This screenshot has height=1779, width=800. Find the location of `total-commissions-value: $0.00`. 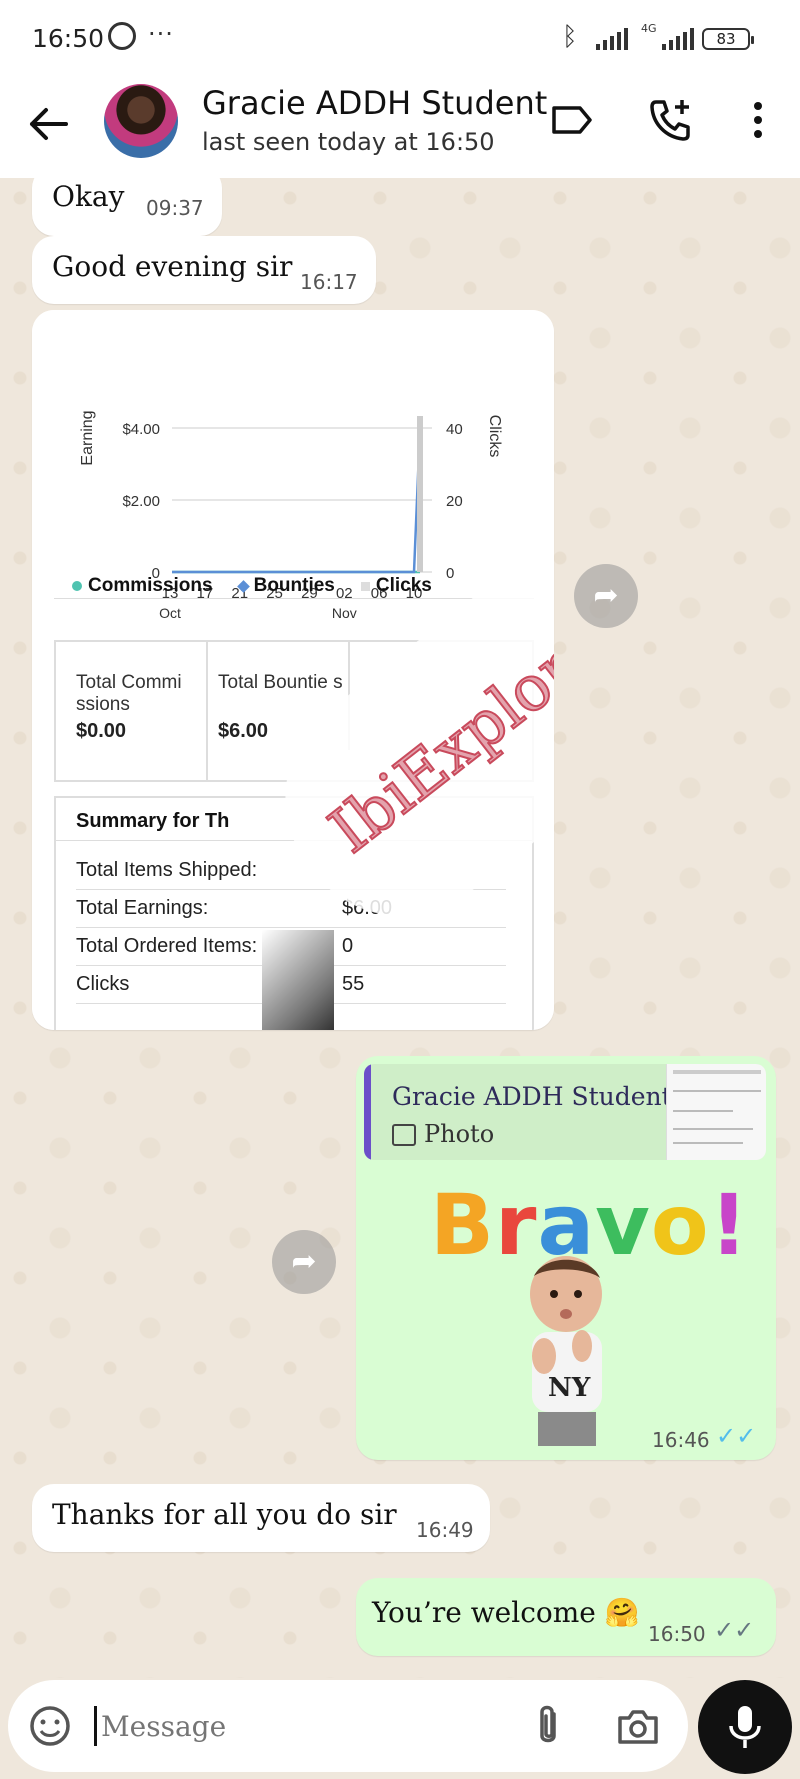

total-commissions-value: $0.00 is located at coordinates (101, 731).